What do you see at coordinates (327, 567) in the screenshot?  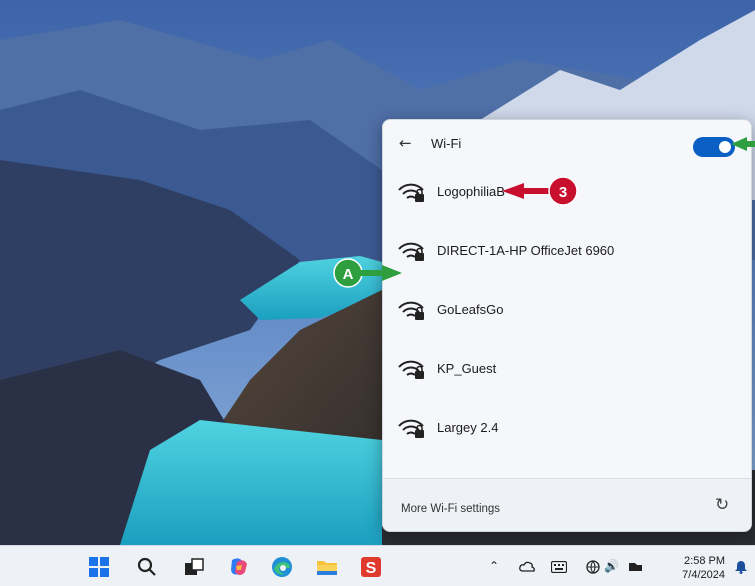 I see `file-explorer-icon` at bounding box center [327, 567].